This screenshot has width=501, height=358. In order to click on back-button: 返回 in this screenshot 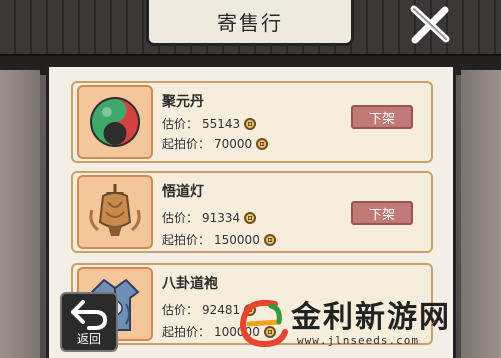, I will do `click(89, 322)`.